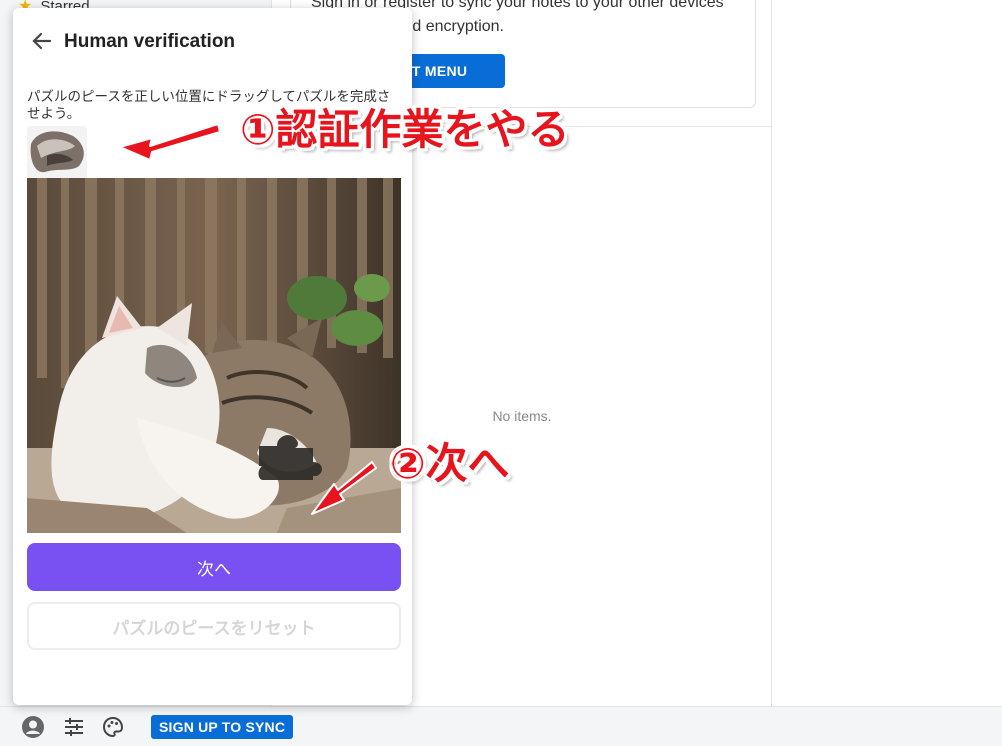  Describe the element at coordinates (405, 129) in the screenshot. I see `annotation-step-1: ①認証作業をやる` at that location.